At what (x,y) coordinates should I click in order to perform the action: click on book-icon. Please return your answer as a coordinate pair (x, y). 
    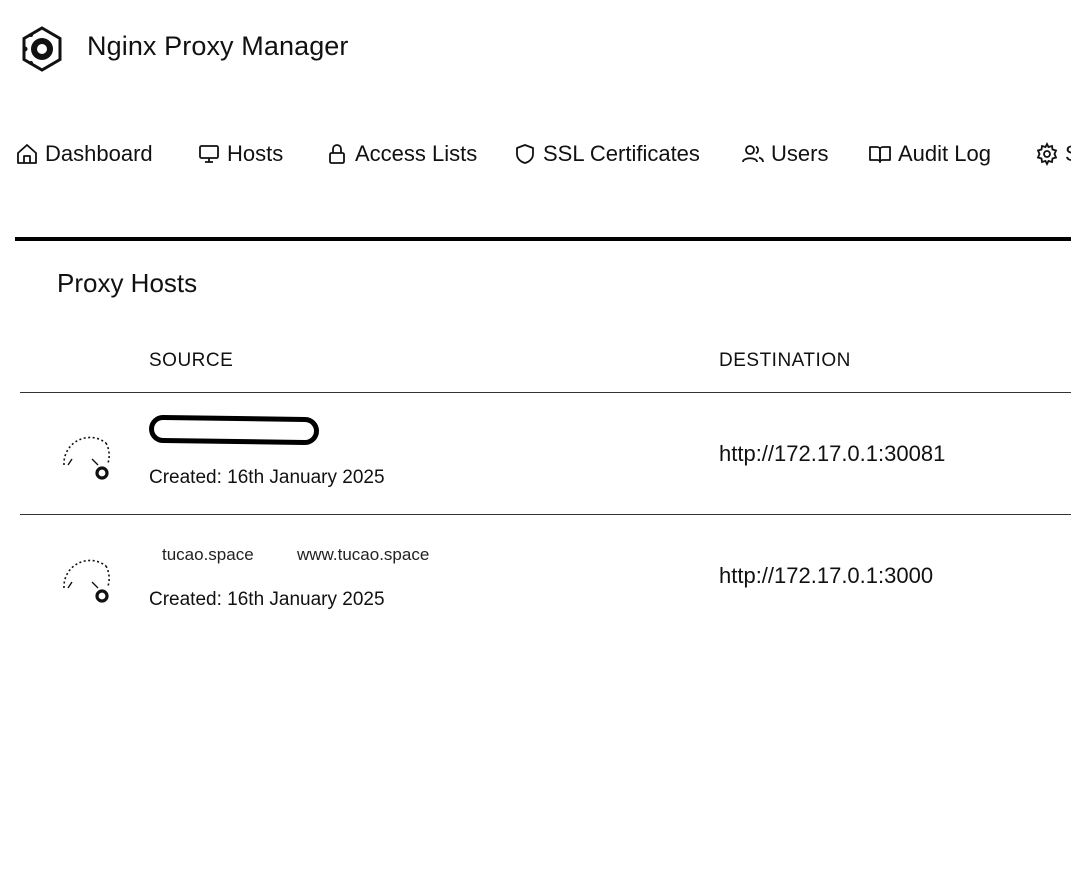
    Looking at the image, I should click on (880, 154).